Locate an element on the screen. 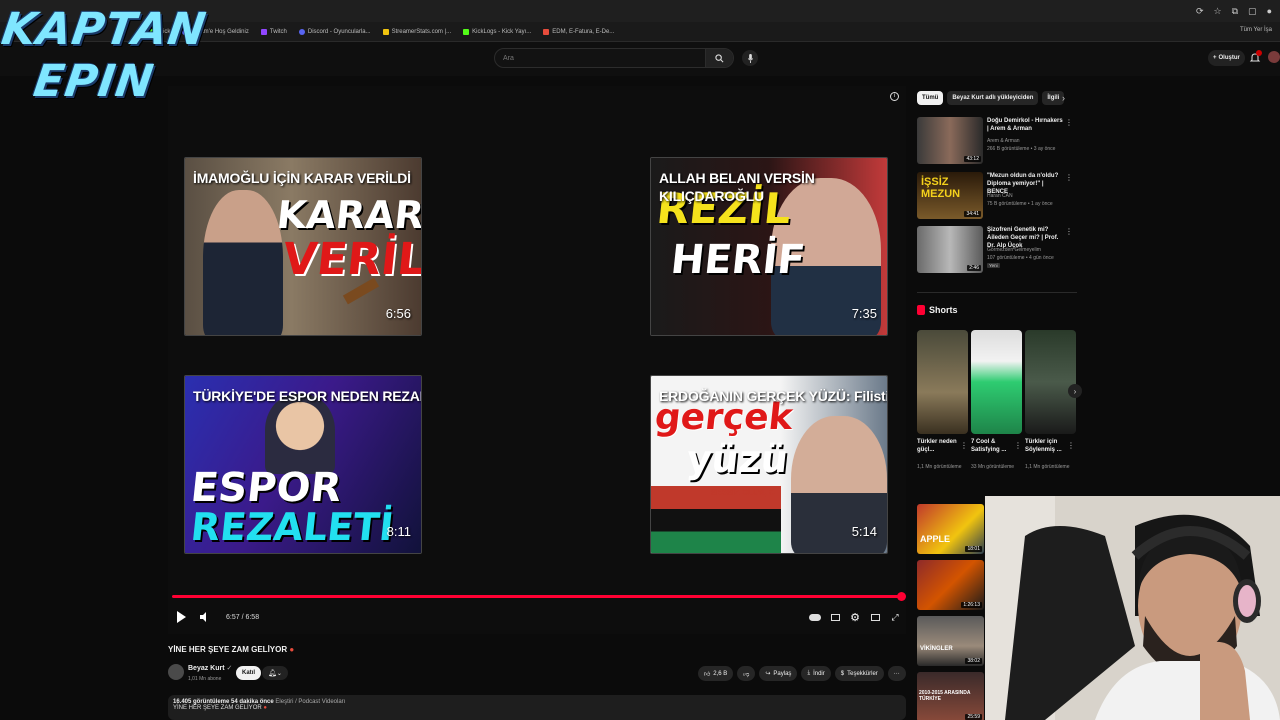  subscription-bell-button: 🔔︎ ⌄ is located at coordinates (275, 673).